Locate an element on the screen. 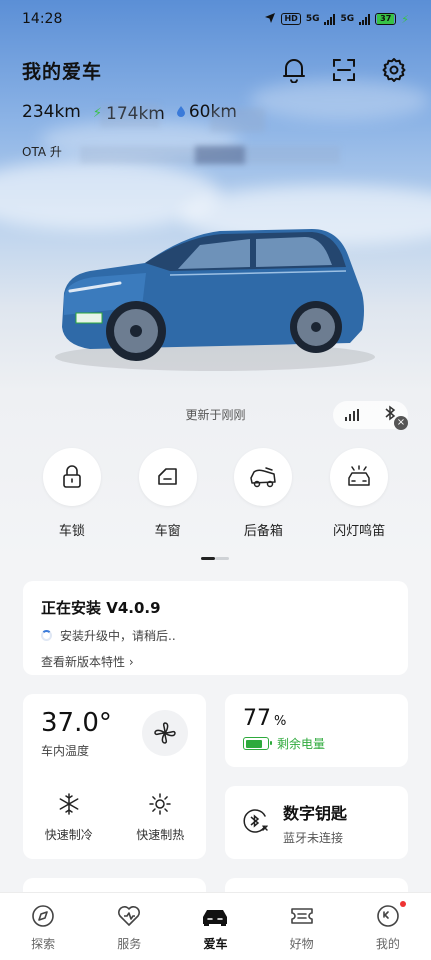  ota-status: 安装升级中，请稍后.. is located at coordinates (215, 635).